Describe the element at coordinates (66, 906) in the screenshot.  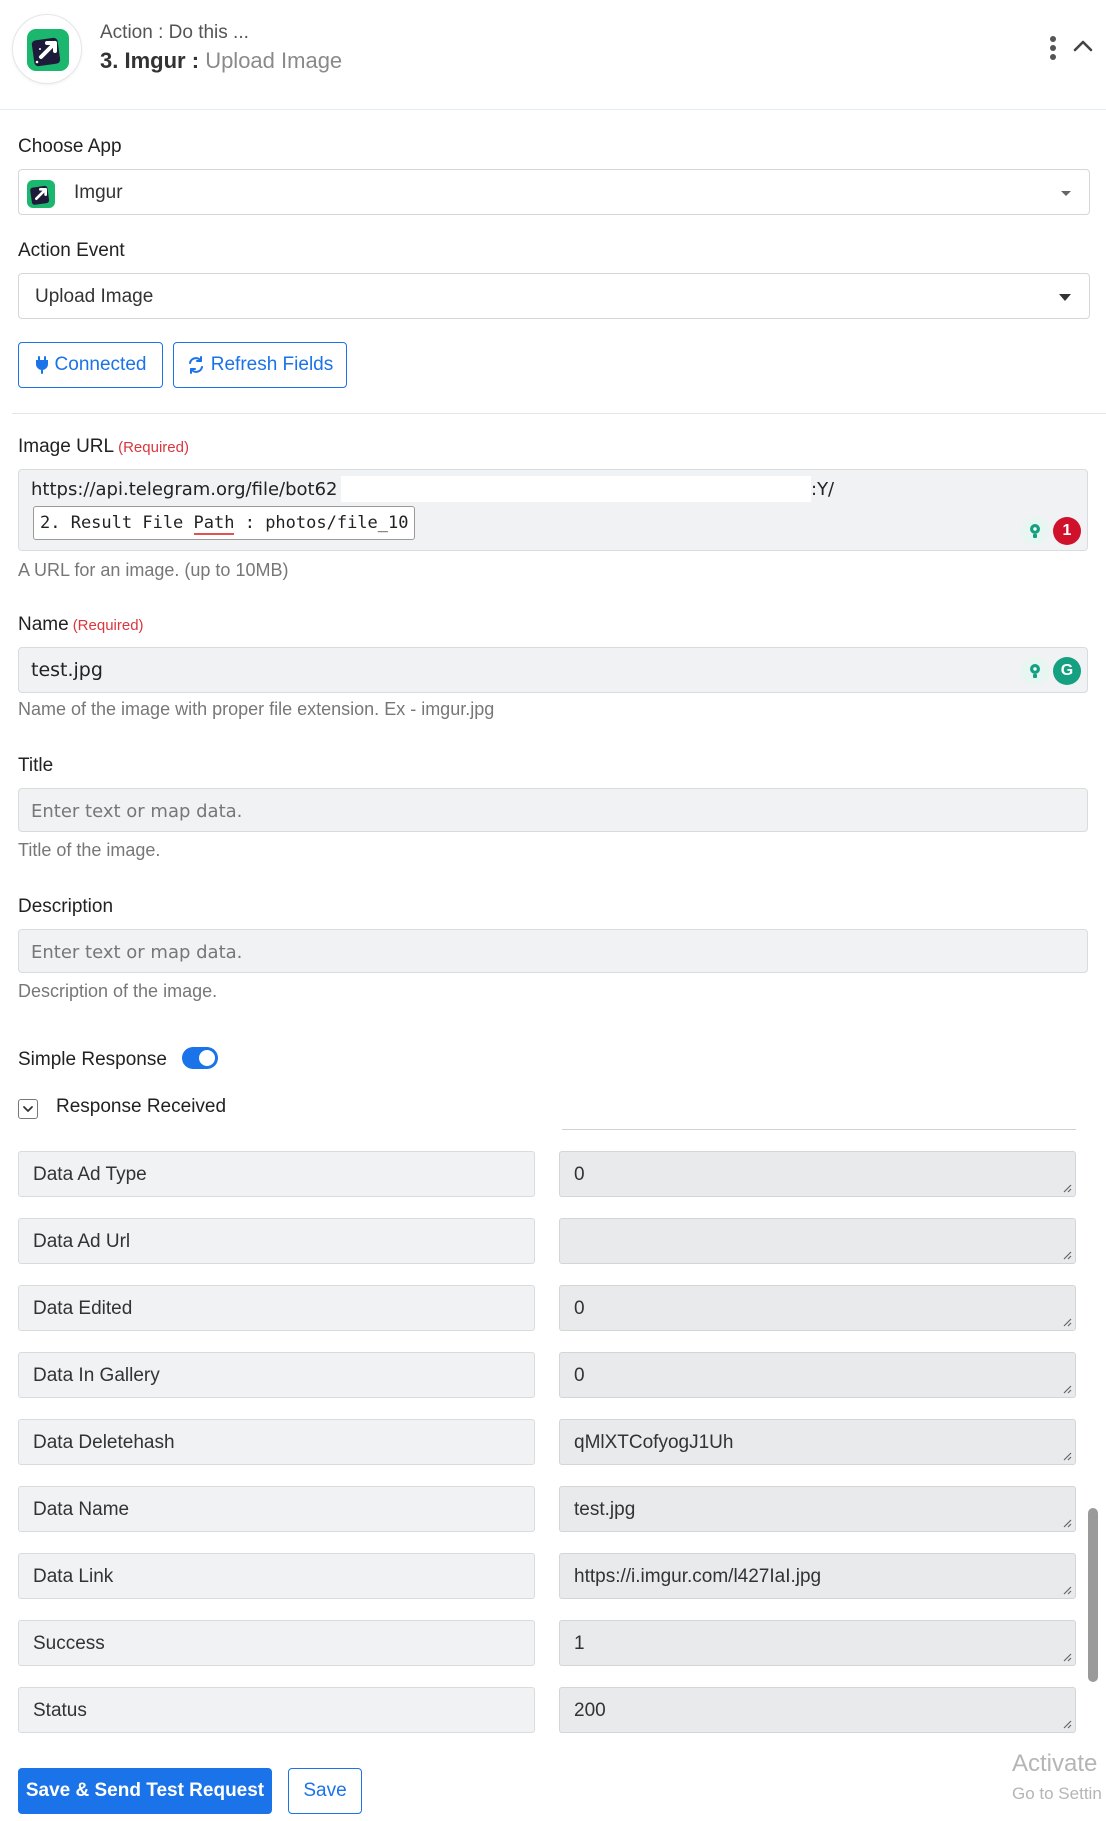
I see `description-label: Description` at that location.